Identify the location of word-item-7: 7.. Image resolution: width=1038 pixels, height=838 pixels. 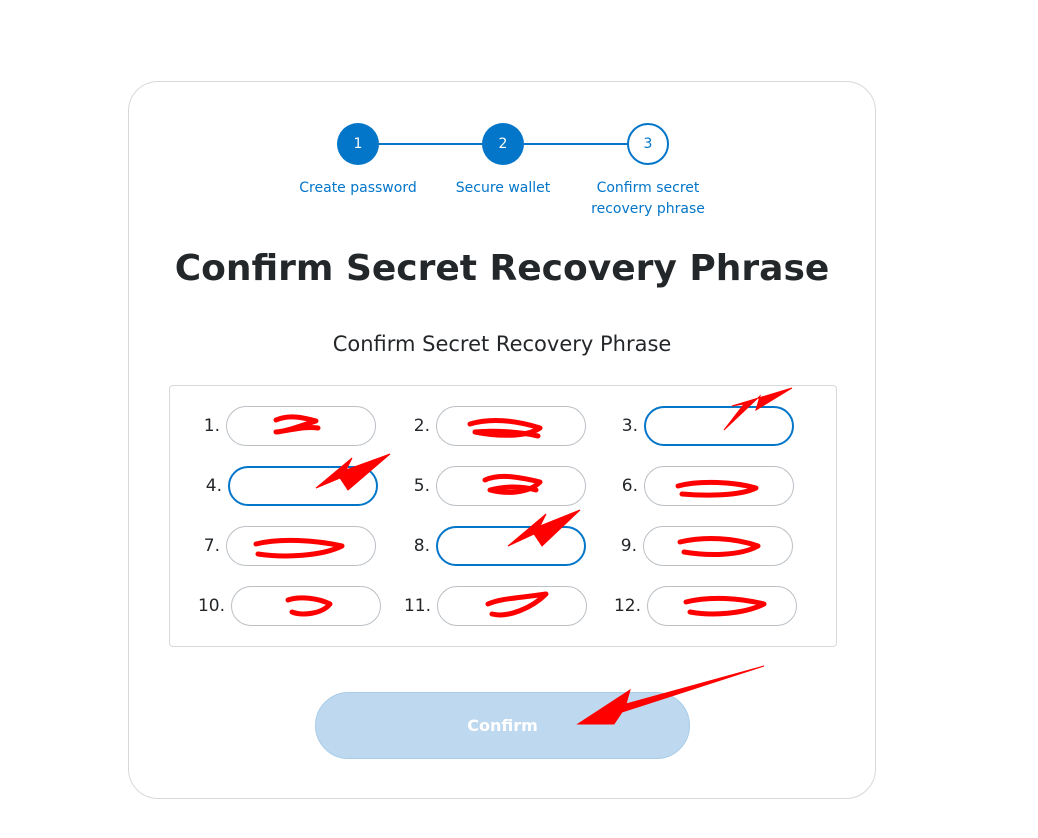
(279, 546).